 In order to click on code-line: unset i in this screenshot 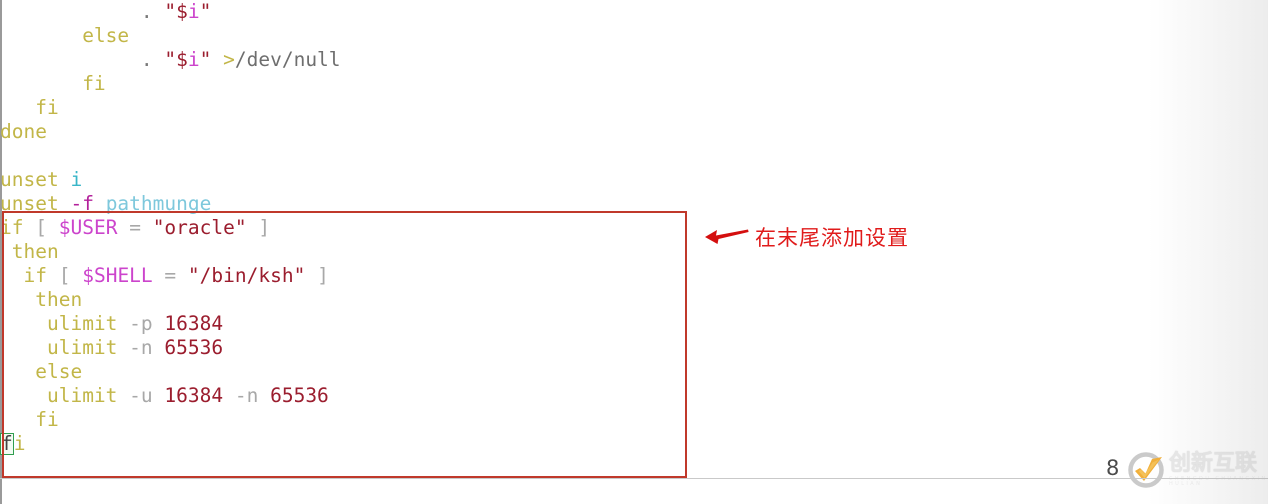, I will do `click(500, 180)`.